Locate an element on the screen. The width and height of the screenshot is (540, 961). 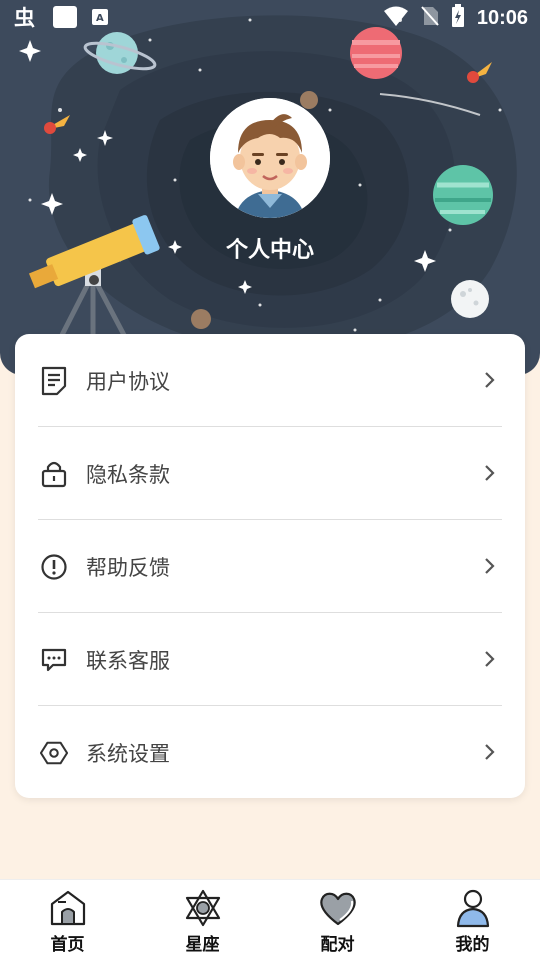
svg-text: A is located at coordinates (100, 18).